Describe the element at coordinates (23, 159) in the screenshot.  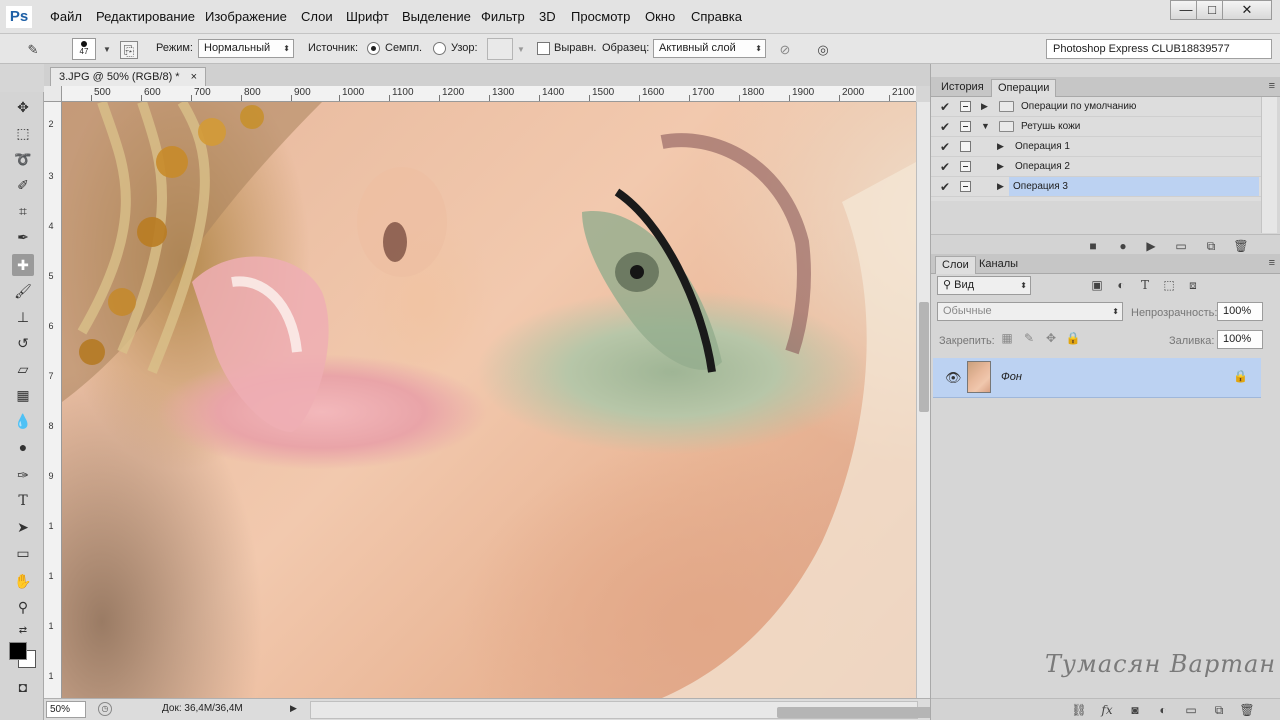
I see `lasso-tool-icon: ➰` at that location.